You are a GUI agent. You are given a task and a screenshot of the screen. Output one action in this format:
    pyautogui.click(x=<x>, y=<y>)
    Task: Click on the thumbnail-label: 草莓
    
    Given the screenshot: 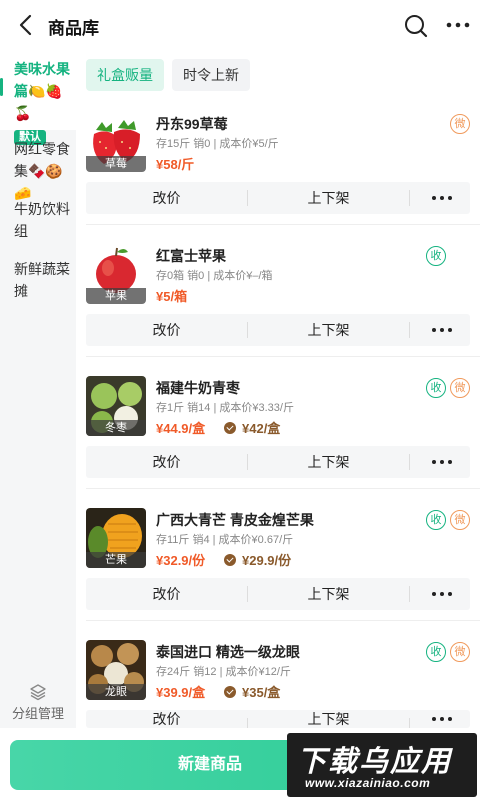 What is the action you would take?
    pyautogui.click(x=116, y=164)
    